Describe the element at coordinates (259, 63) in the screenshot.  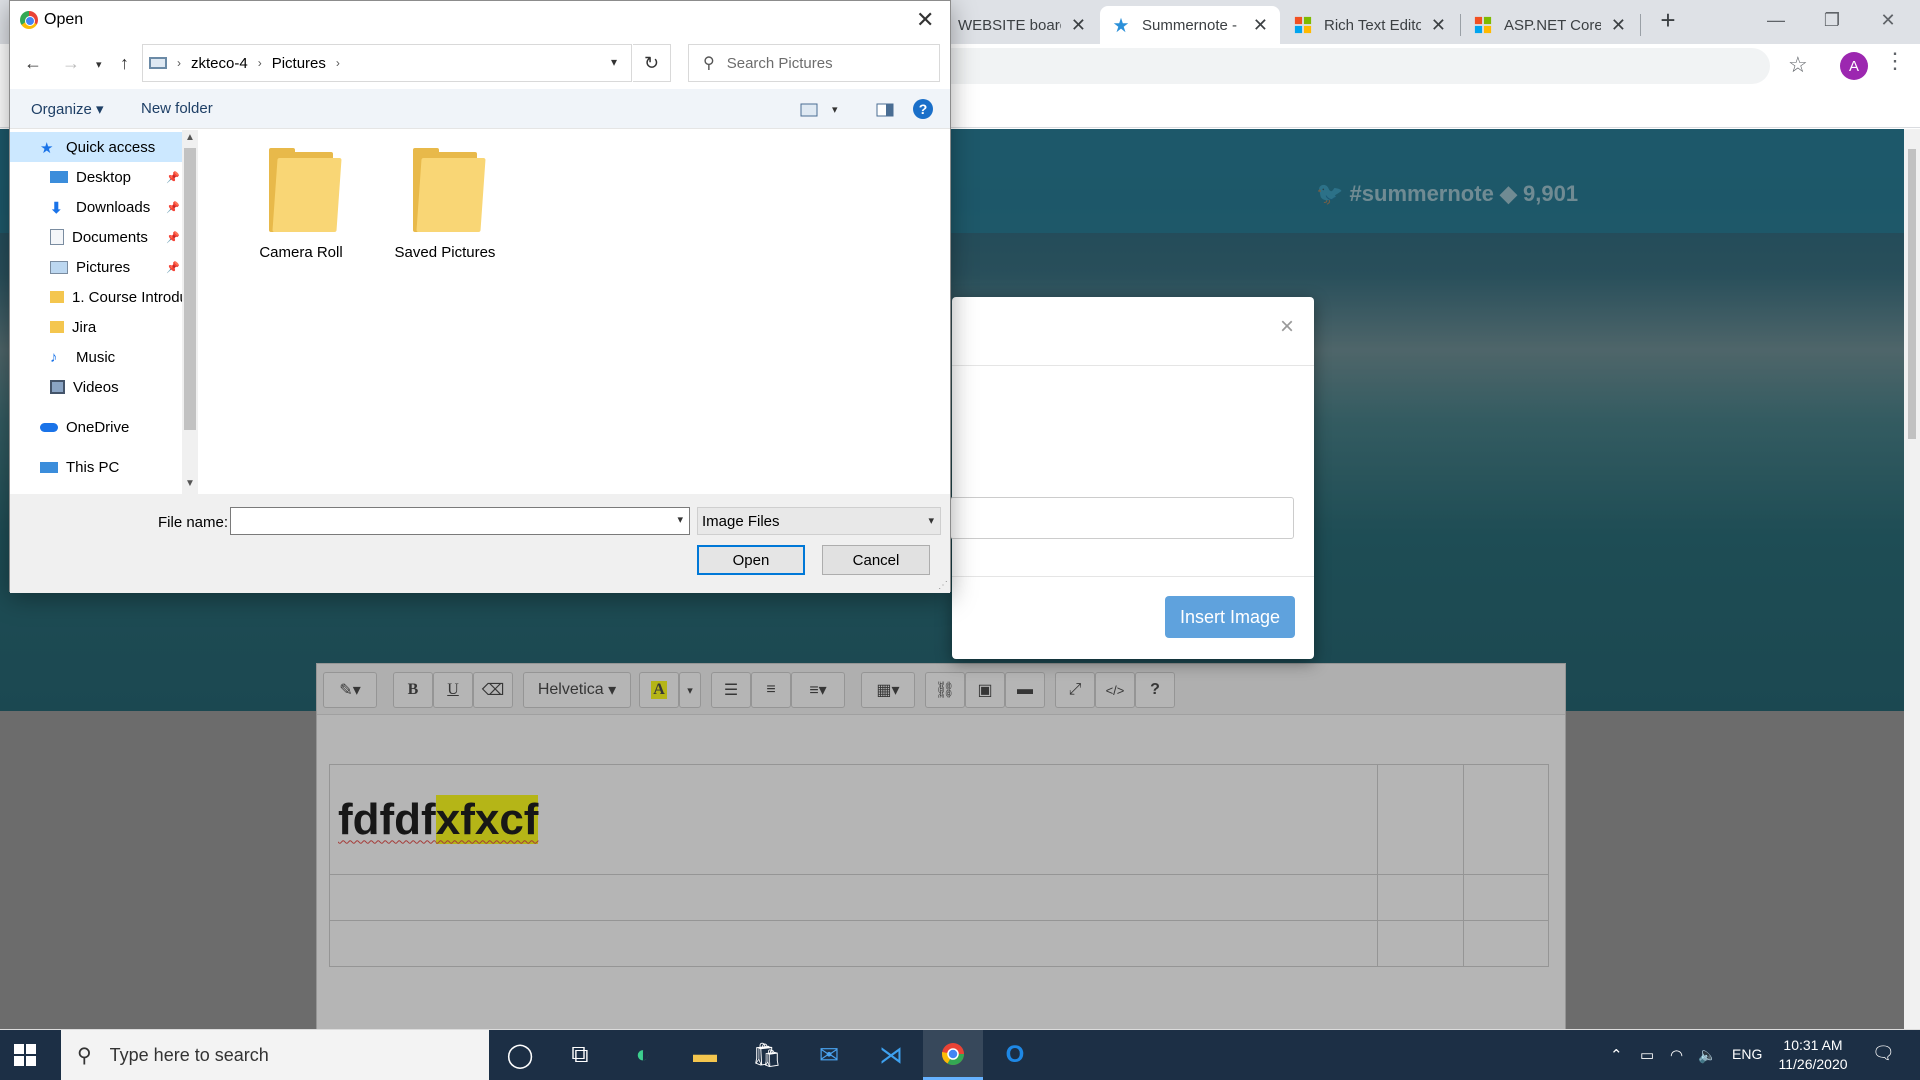
I see `chevron-right-icon: ›` at that location.